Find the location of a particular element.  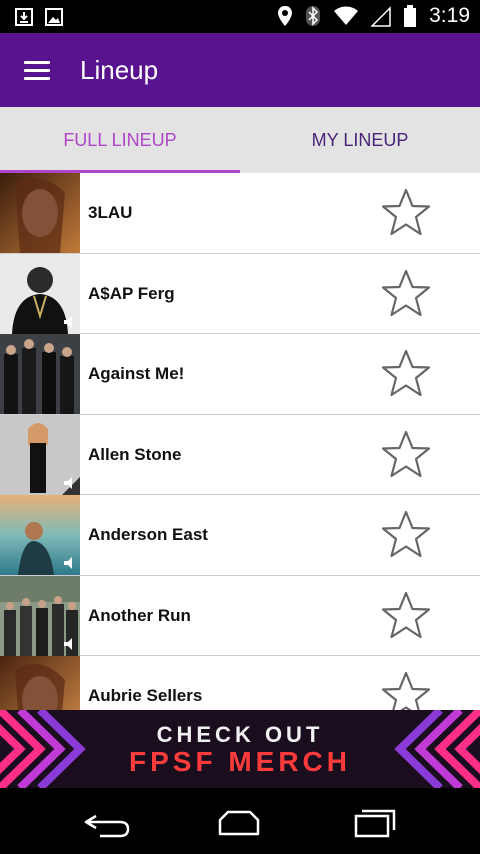

app-bar: Lineup is located at coordinates (240, 70).